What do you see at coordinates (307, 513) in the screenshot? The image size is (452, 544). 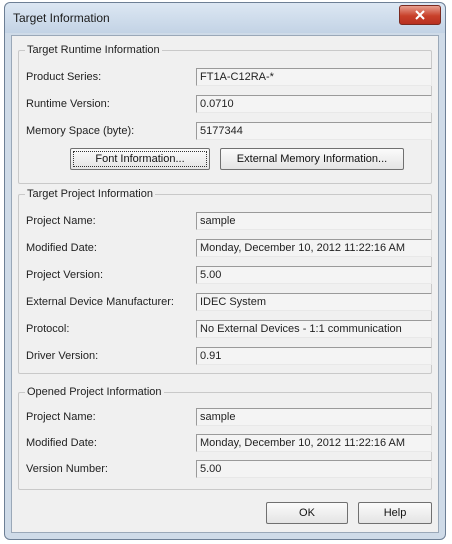 I see `ok-button: OK` at bounding box center [307, 513].